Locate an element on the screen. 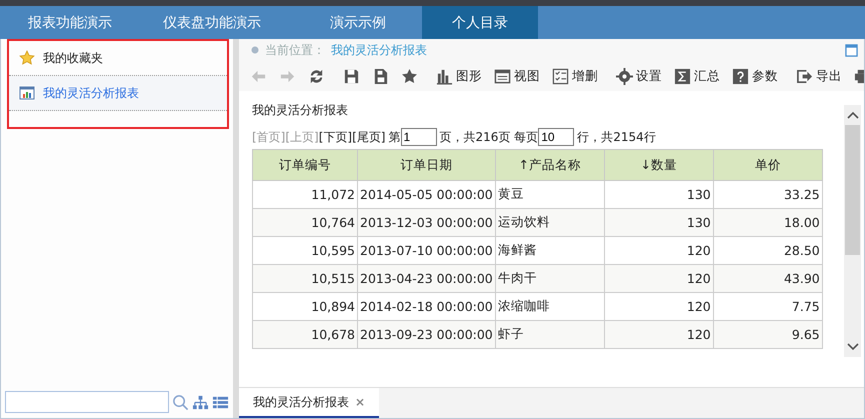  pager-text: 页，共216页 每页 is located at coordinates (489, 137).